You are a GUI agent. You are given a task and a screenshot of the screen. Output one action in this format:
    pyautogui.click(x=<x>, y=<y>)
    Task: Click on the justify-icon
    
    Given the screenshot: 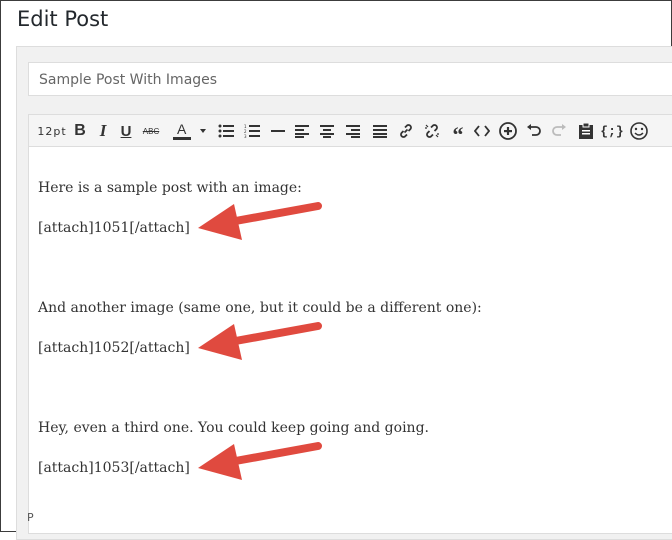 What is the action you would take?
    pyautogui.click(x=380, y=131)
    